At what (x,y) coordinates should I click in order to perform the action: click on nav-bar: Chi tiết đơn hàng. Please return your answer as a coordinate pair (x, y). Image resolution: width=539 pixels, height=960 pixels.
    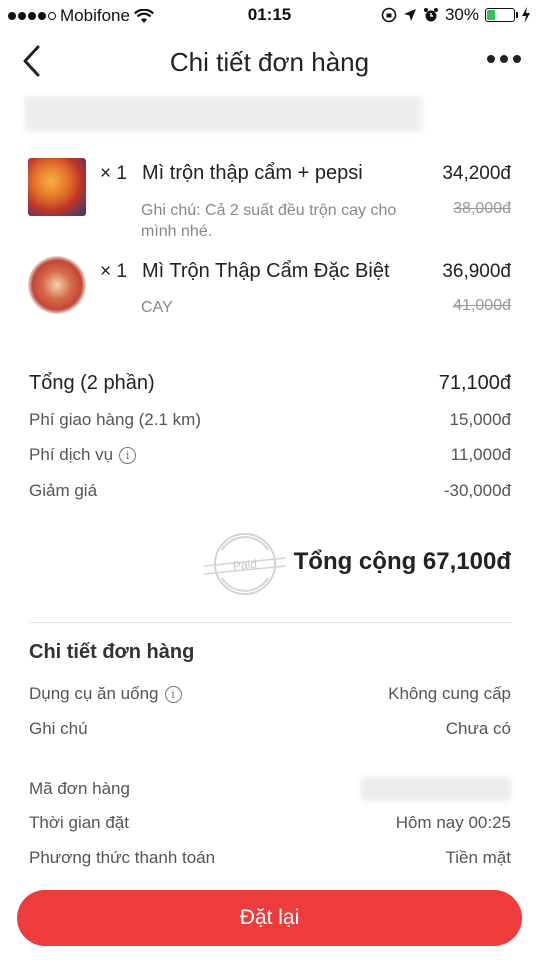
    Looking at the image, I should click on (269, 63).